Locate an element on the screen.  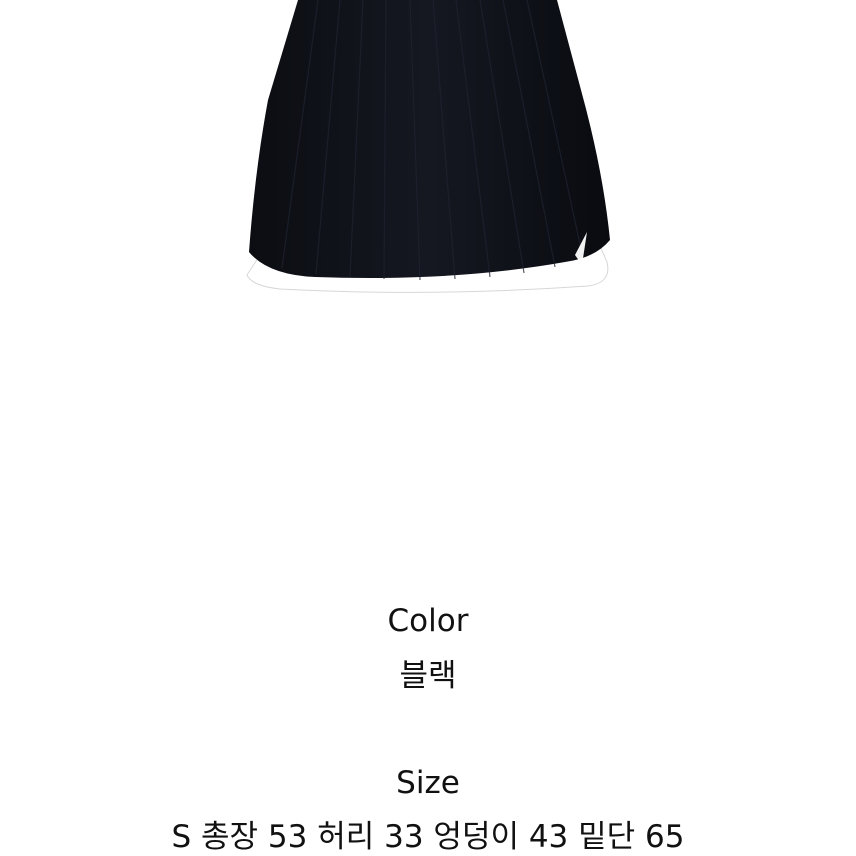
pleated-skirt-illustration is located at coordinates (428, 146).